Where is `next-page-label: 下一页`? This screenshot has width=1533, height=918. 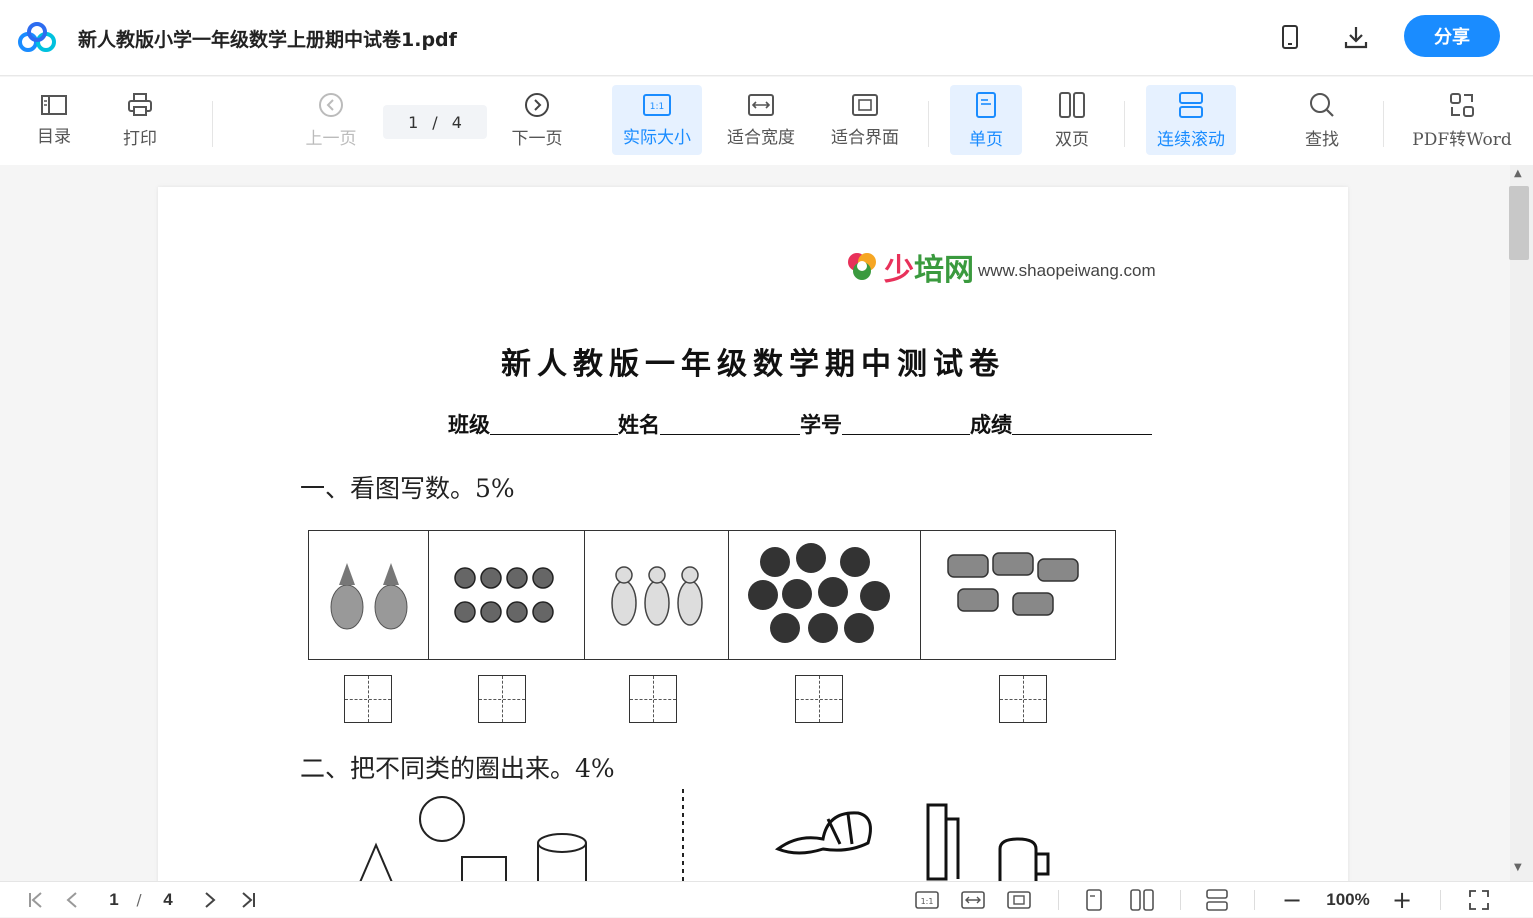
next-page-label: 下一页 is located at coordinates (537, 138).